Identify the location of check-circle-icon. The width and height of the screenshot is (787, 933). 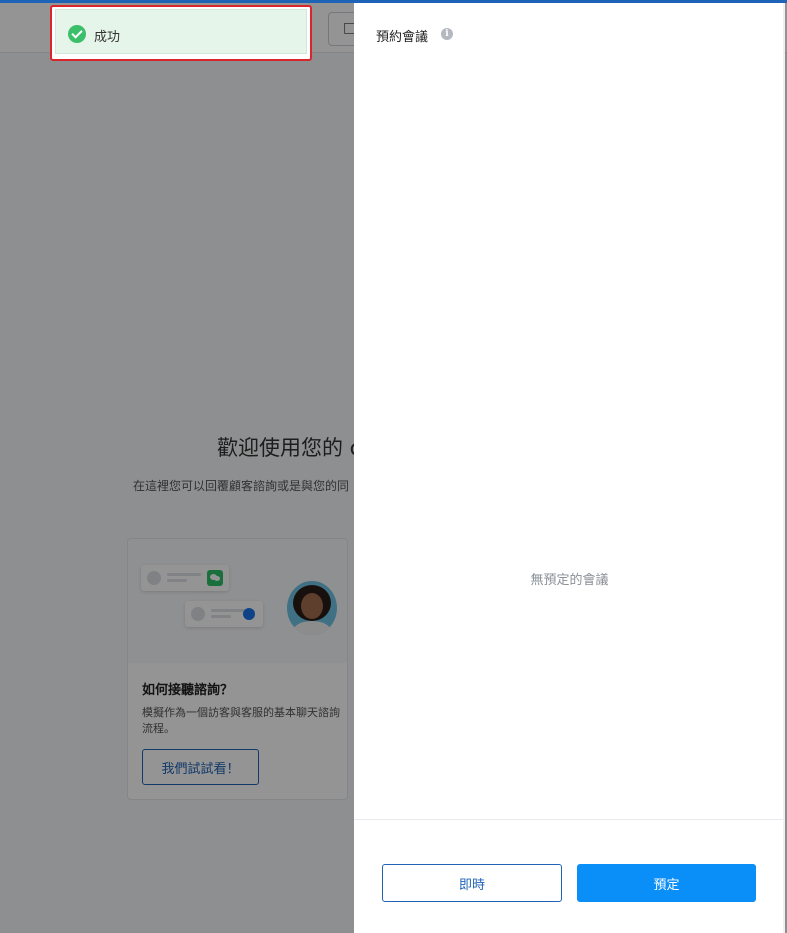
(77, 34).